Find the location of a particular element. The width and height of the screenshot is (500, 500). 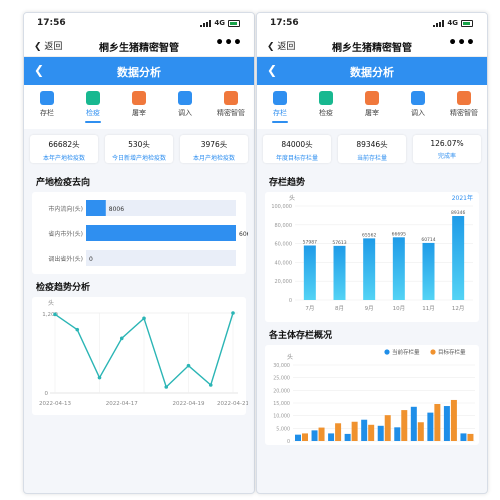

stats-row: 66682头 本年产地检疫数 530头 今日新增产地检疫数 3976头 本月产地检疫数 is located at coordinates (139, 149).